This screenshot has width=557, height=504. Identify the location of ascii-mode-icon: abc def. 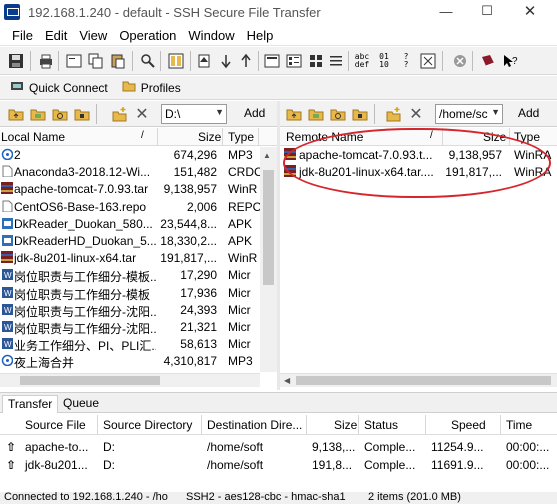
(362, 61).